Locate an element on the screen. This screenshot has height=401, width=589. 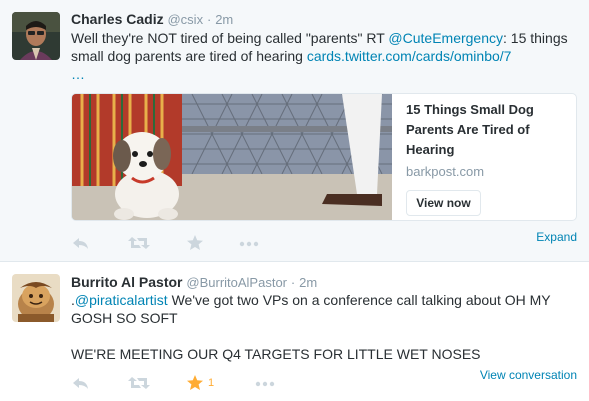
tweet-header: Burrito Al Pastor @BurritoAlPastor · 2m is located at coordinates (194, 282).